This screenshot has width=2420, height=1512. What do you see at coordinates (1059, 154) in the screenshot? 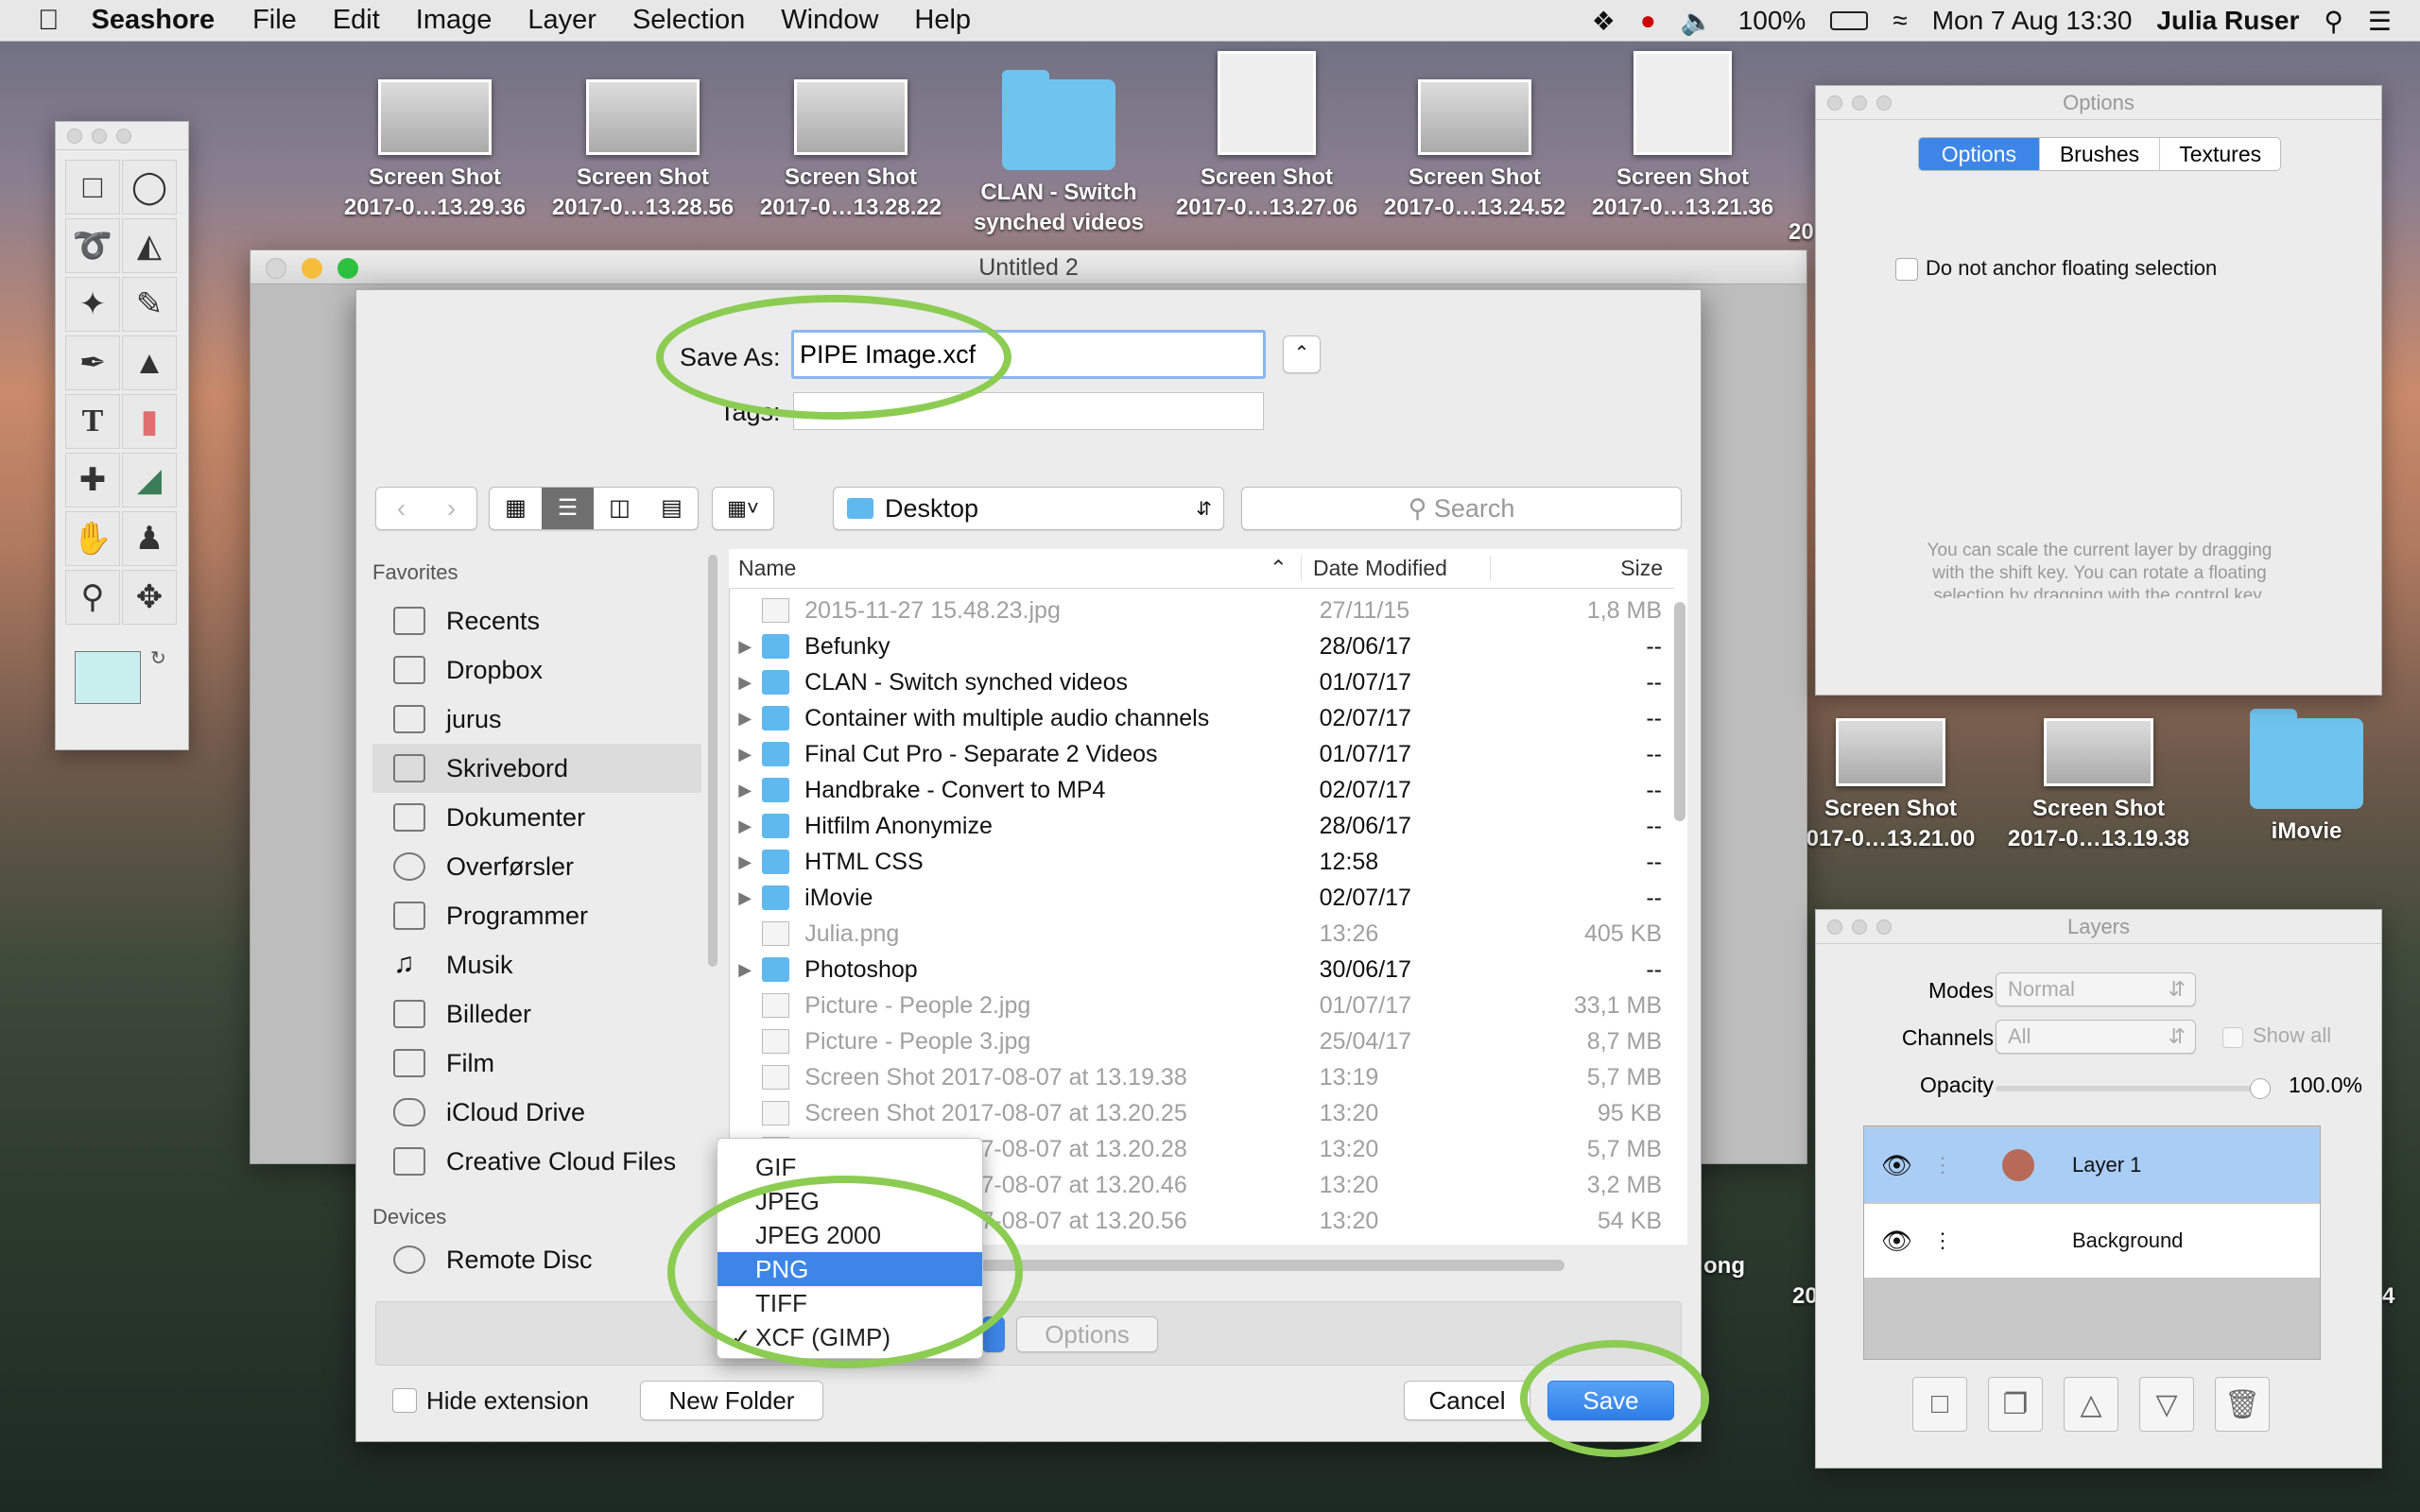
I see `desktop-icon-folder-clan: CLAN - Switch synched videos` at bounding box center [1059, 154].